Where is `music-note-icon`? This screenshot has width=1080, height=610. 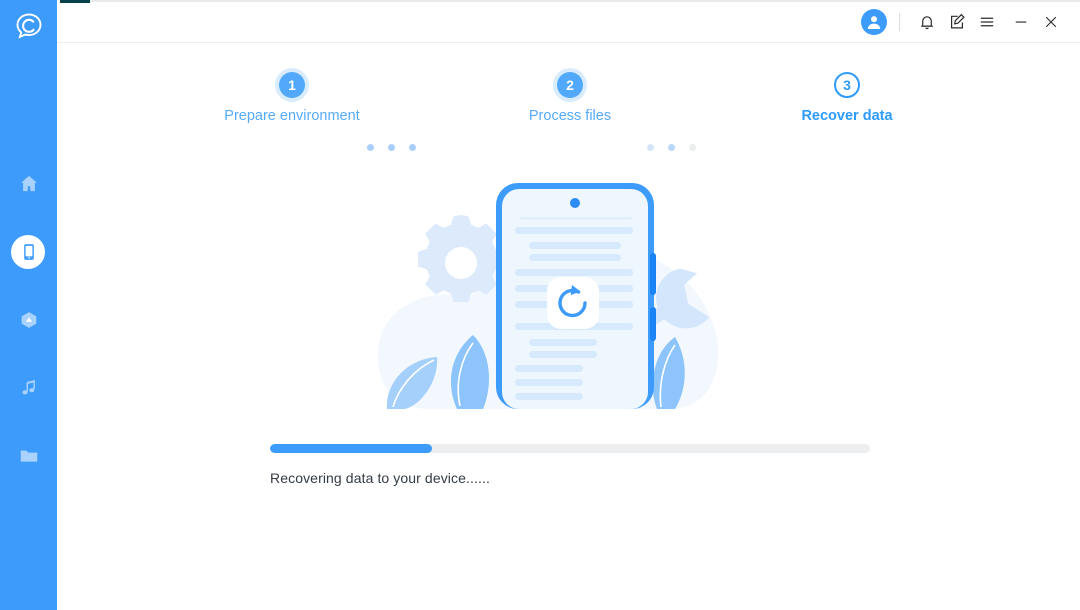 music-note-icon is located at coordinates (29, 388).